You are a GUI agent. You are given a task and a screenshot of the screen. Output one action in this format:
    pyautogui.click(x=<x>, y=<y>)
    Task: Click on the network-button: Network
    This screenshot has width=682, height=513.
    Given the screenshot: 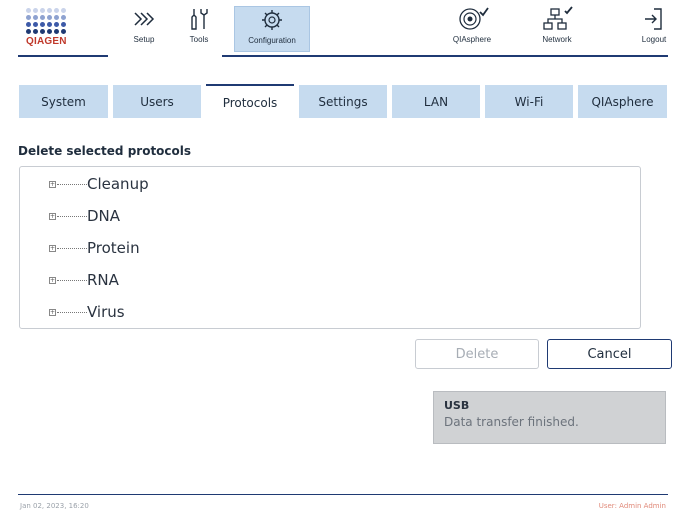 What is the action you would take?
    pyautogui.click(x=557, y=28)
    